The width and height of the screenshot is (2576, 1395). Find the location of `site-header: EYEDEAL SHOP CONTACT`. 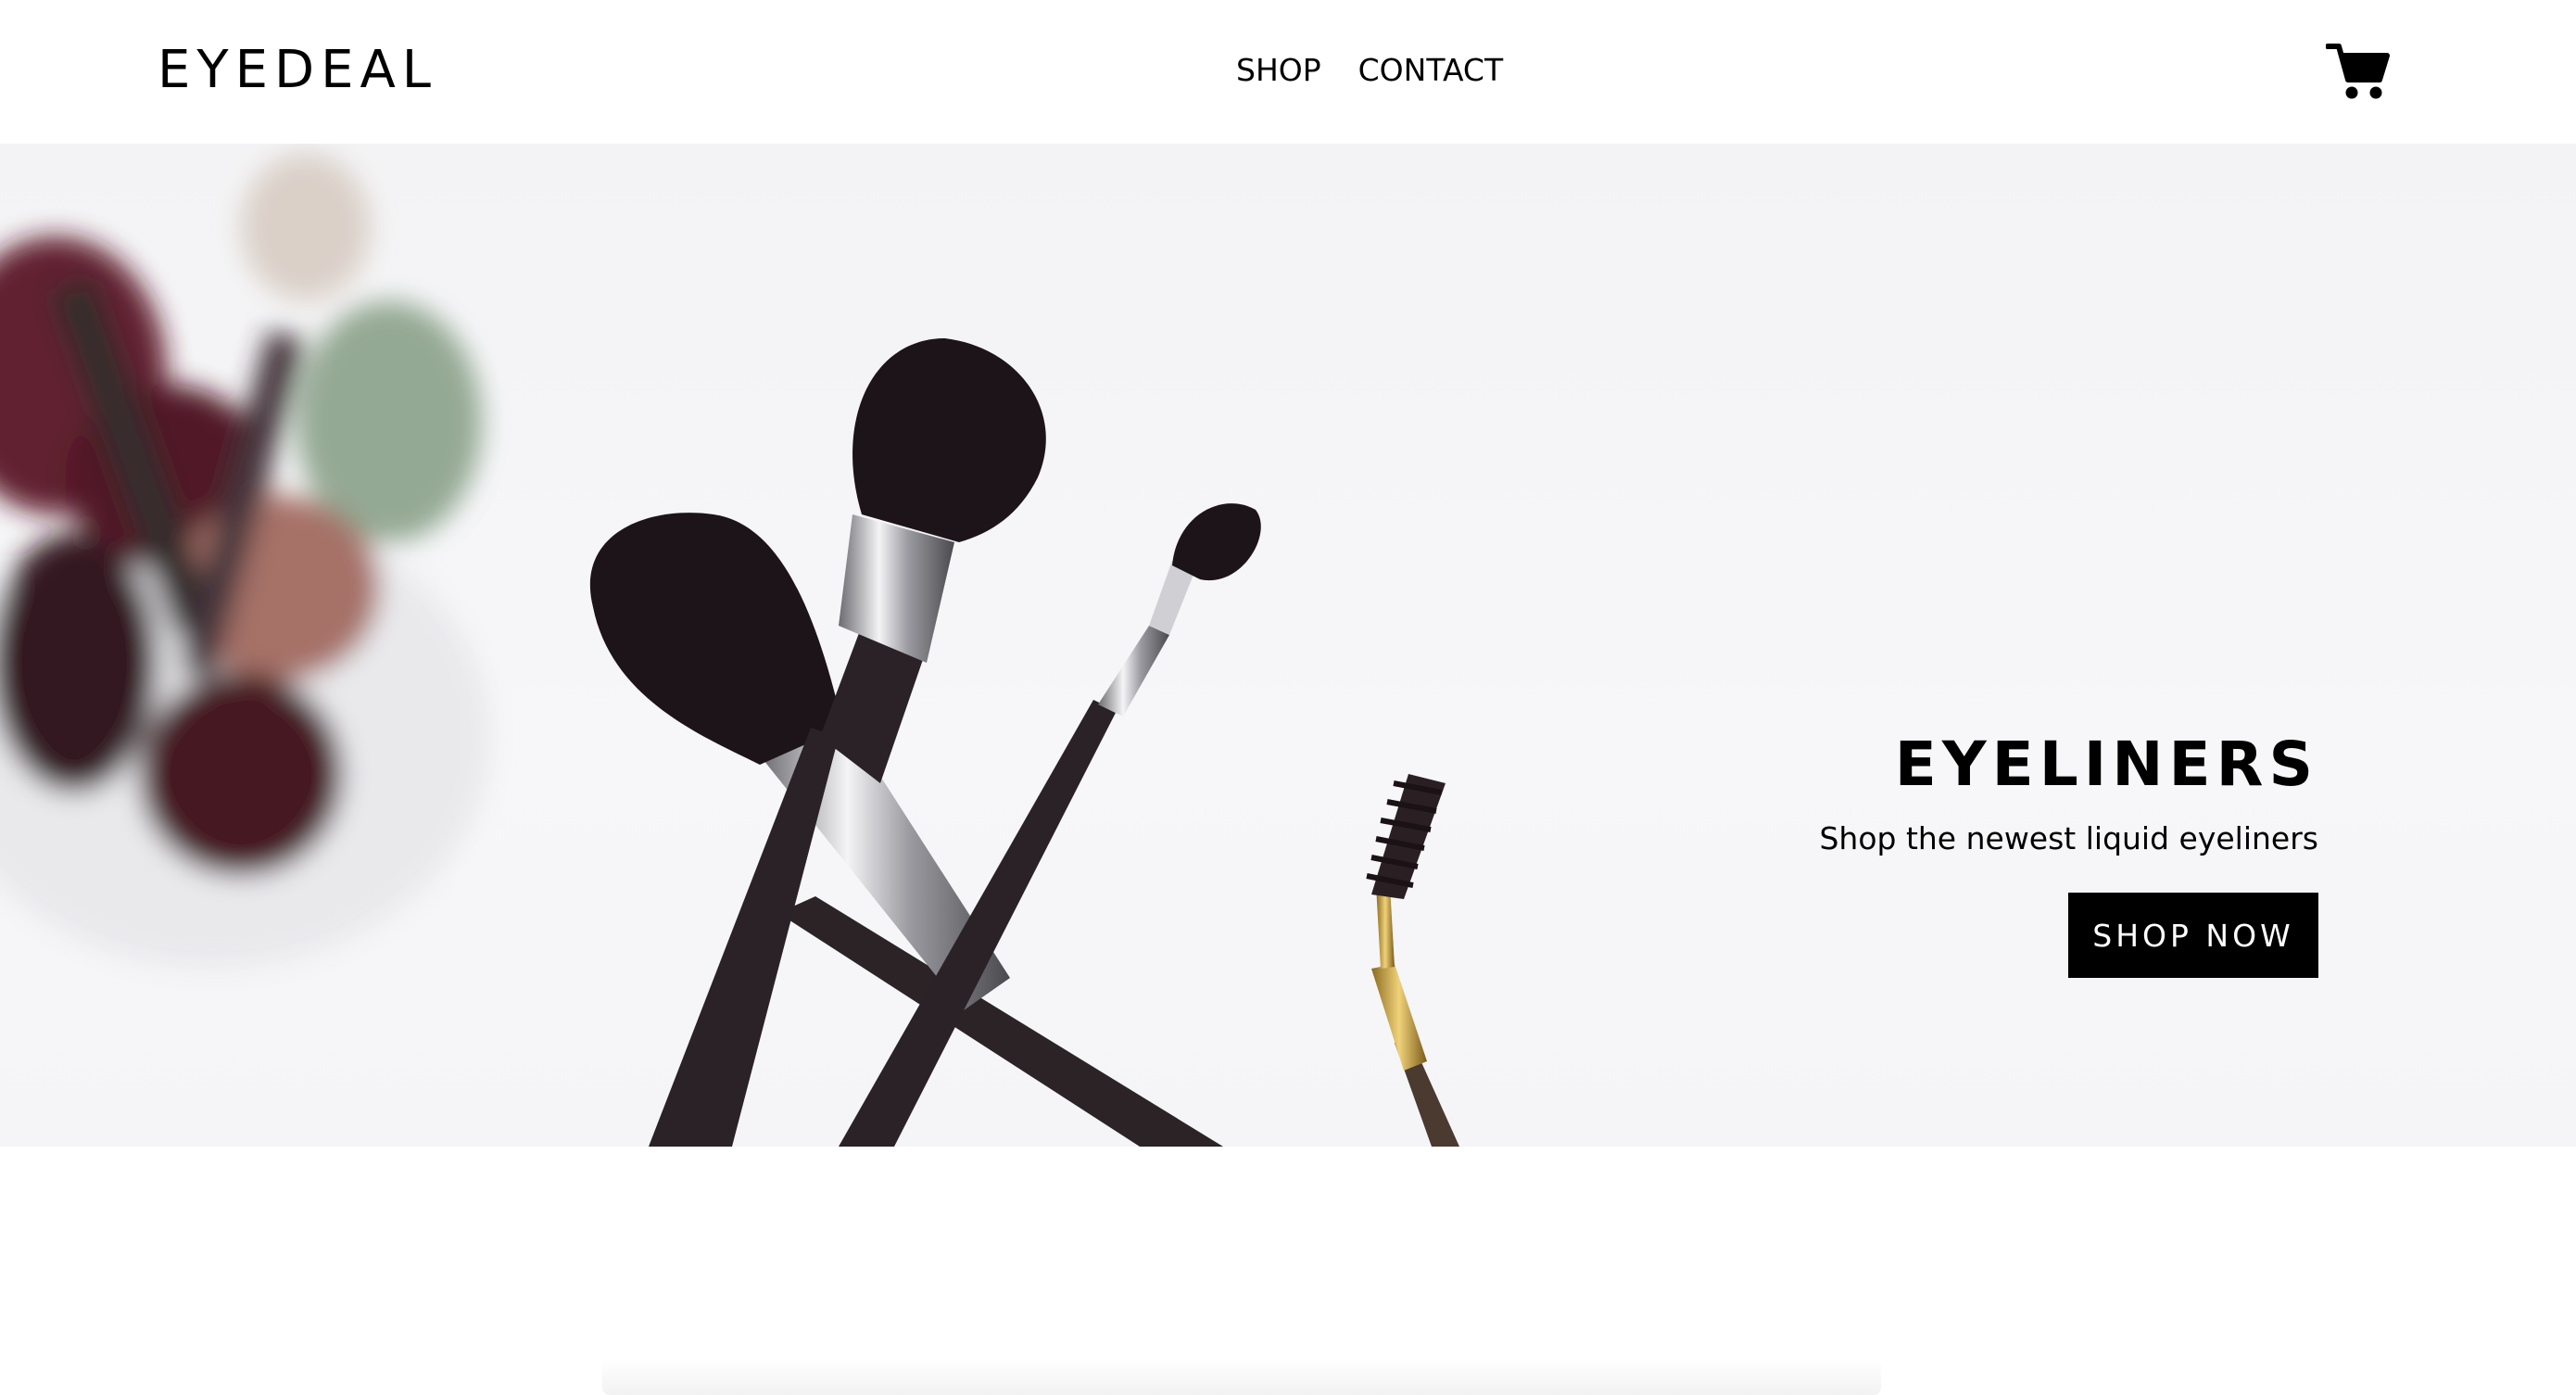

site-header: EYEDEAL SHOP CONTACT is located at coordinates (1288, 72).